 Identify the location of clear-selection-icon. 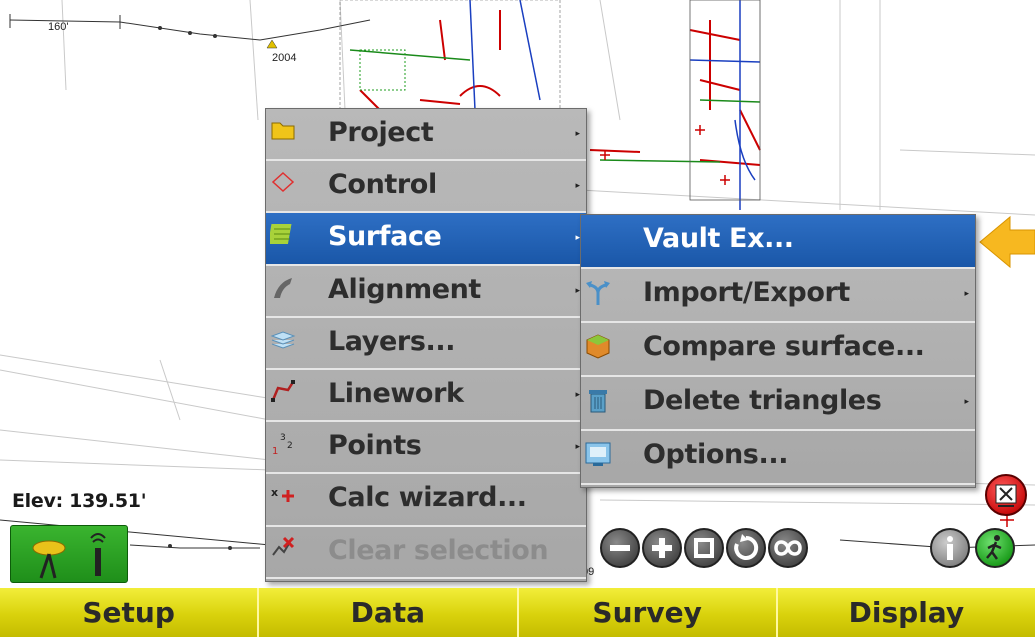
(283, 548).